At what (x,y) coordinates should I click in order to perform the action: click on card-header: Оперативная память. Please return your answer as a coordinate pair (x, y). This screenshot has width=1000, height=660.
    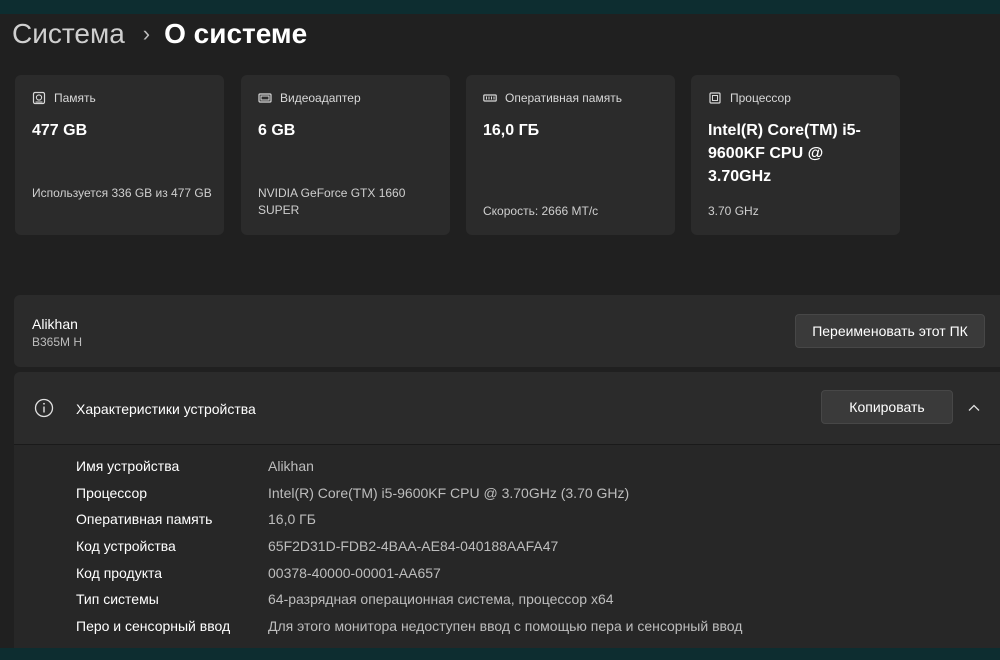
    Looking at the image, I should click on (552, 98).